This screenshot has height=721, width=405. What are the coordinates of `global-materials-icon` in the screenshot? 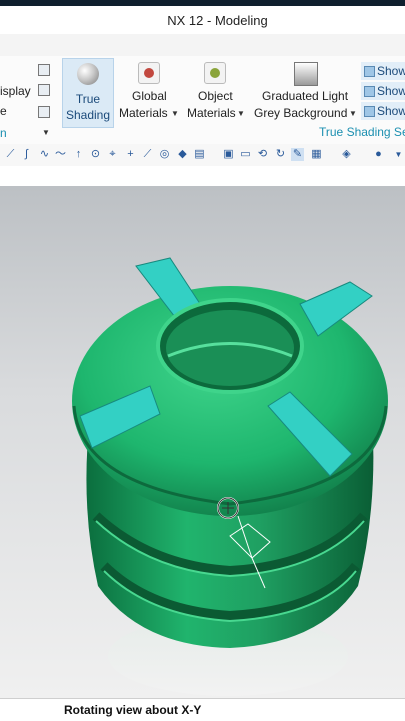 It's located at (149, 73).